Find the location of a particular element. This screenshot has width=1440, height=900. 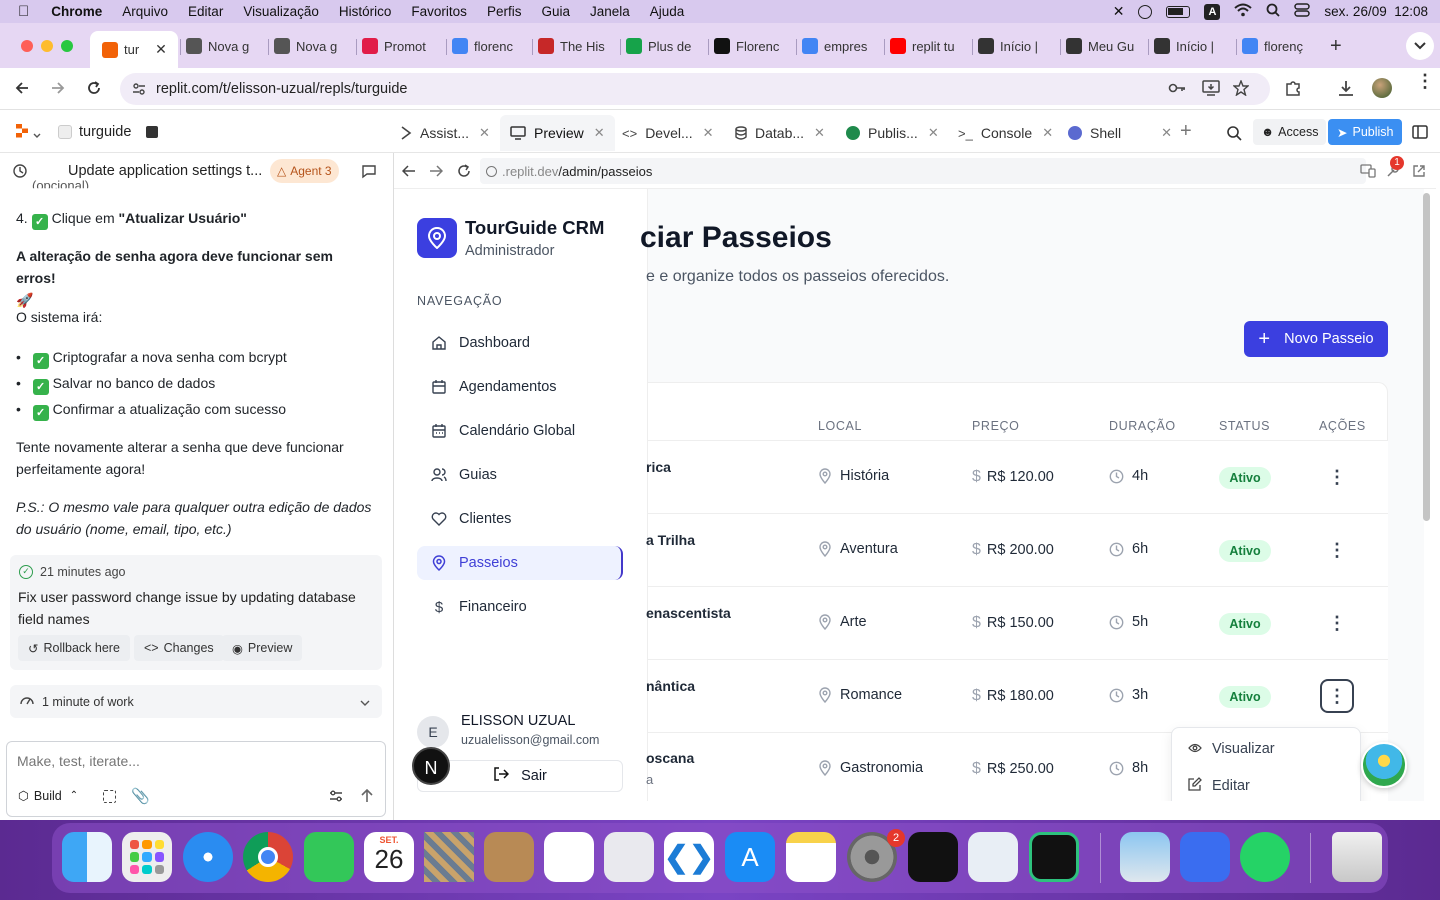

devices-icon is located at coordinates (1368, 172).